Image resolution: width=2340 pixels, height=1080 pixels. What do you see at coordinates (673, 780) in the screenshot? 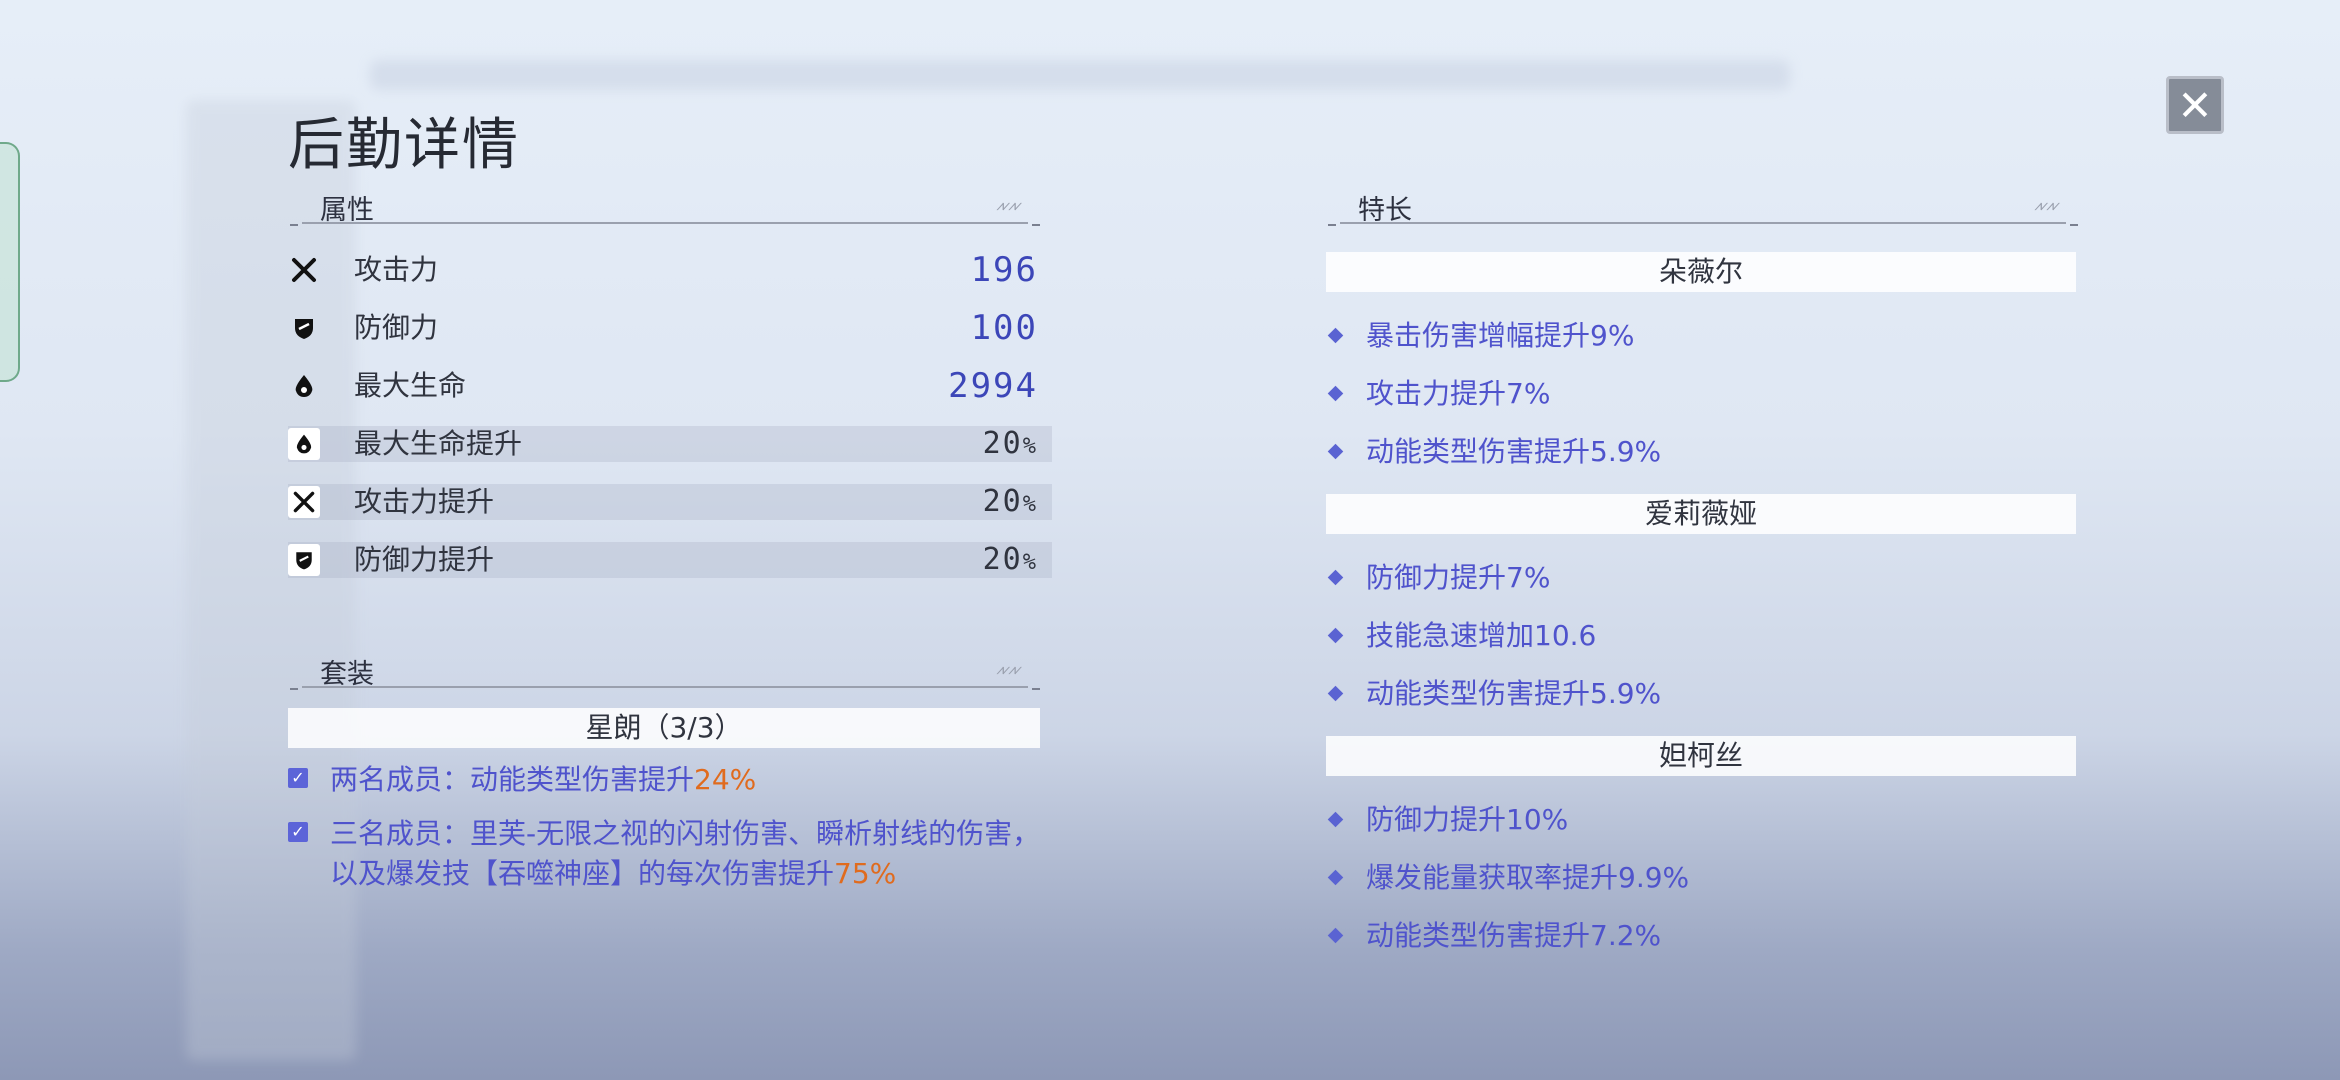
I see `set-bonus-2: ✓ 两名成员：动能类型伤害提升24%` at bounding box center [673, 780].